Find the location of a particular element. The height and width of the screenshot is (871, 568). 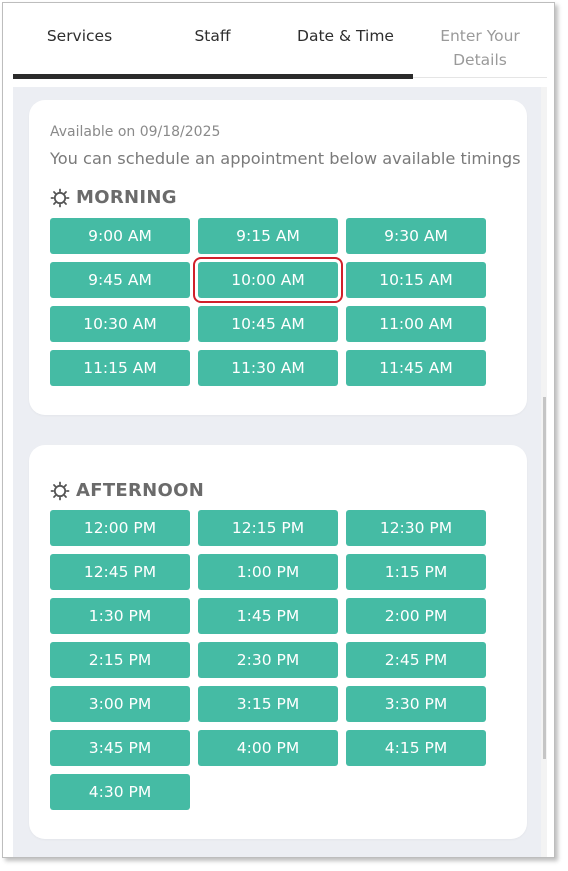

time-slot-button: 10:30 AM is located at coordinates (120, 324).